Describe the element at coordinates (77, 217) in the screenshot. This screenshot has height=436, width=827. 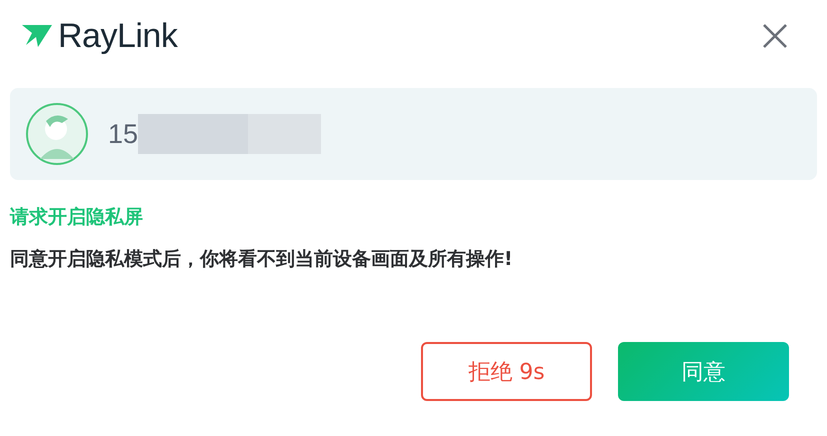
I see `dialog-title: 请求开启隐私屏` at that location.